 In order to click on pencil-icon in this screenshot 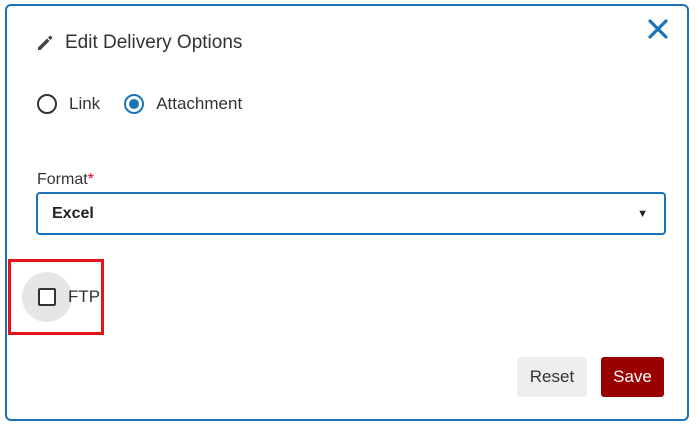, I will do `click(45, 43)`.